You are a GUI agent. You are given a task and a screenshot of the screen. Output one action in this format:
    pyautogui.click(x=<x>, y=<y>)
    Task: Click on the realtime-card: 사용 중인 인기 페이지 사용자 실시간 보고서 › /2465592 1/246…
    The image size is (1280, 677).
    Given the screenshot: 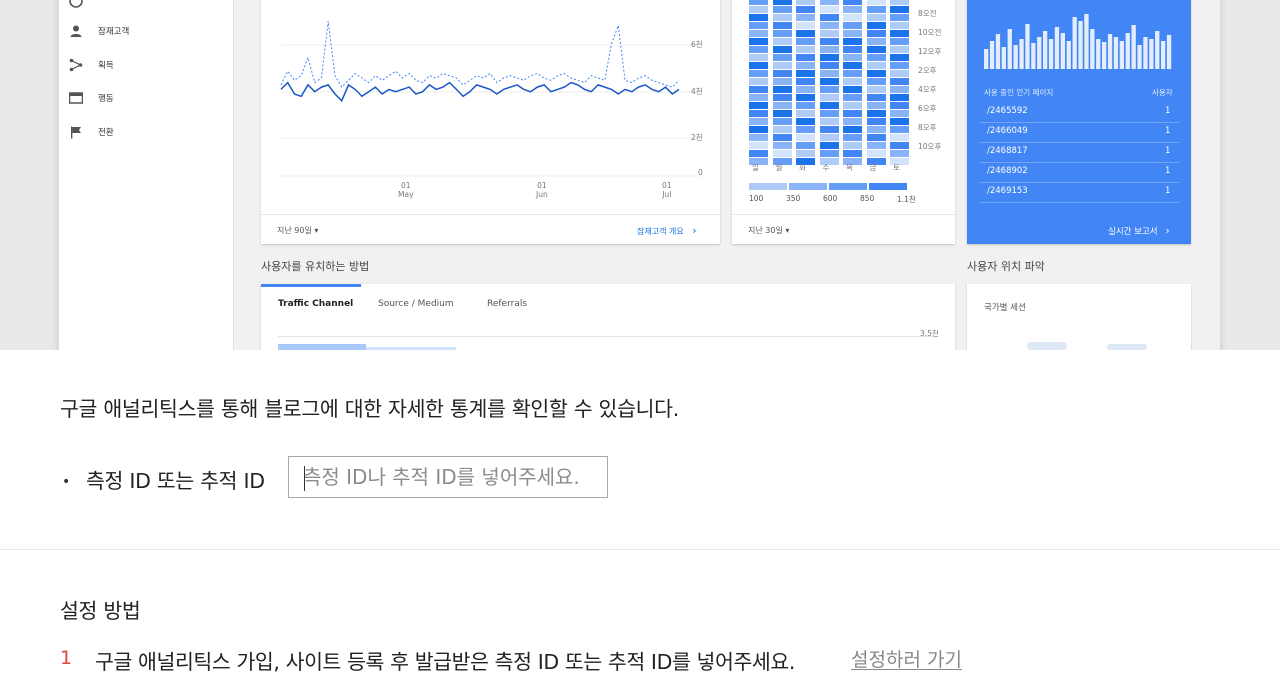 What is the action you would take?
    pyautogui.click(x=1079, y=122)
    